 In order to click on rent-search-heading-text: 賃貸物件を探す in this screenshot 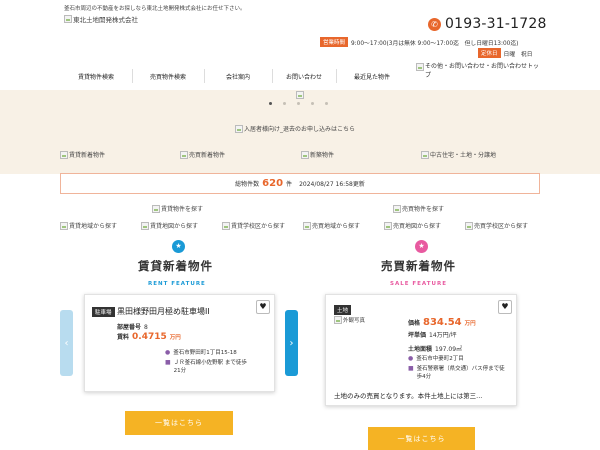, I will do `click(182, 209)`.